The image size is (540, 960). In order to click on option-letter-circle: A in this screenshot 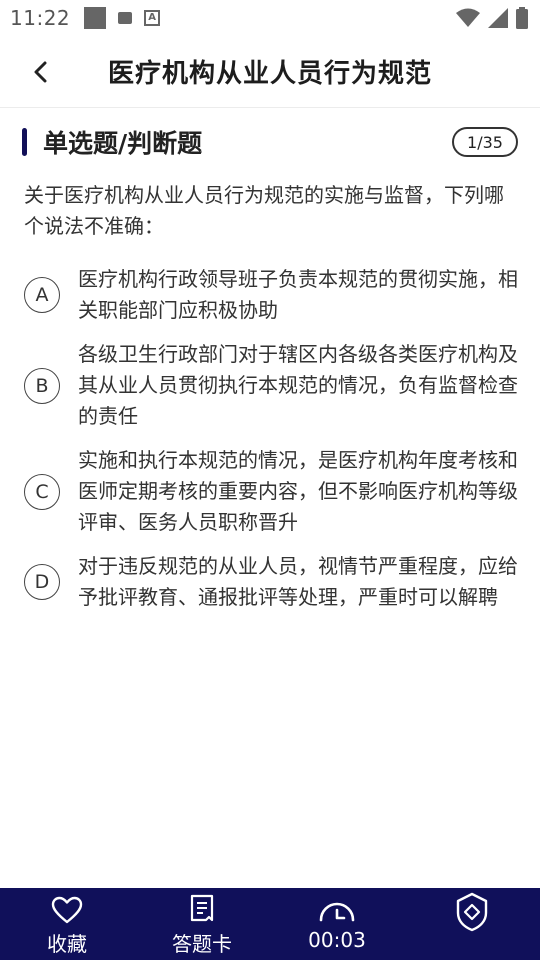, I will do `click(42, 295)`.